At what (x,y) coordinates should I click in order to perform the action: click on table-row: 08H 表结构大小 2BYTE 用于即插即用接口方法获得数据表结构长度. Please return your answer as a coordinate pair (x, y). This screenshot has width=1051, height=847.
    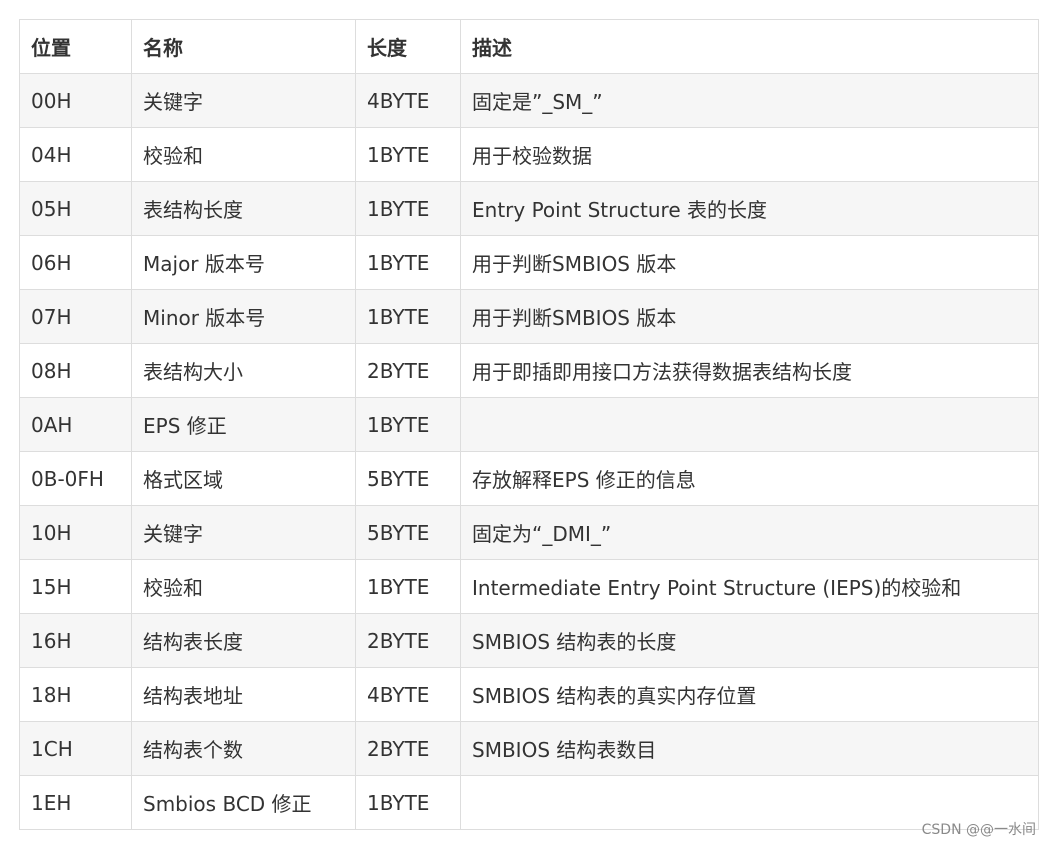
    Looking at the image, I should click on (529, 370).